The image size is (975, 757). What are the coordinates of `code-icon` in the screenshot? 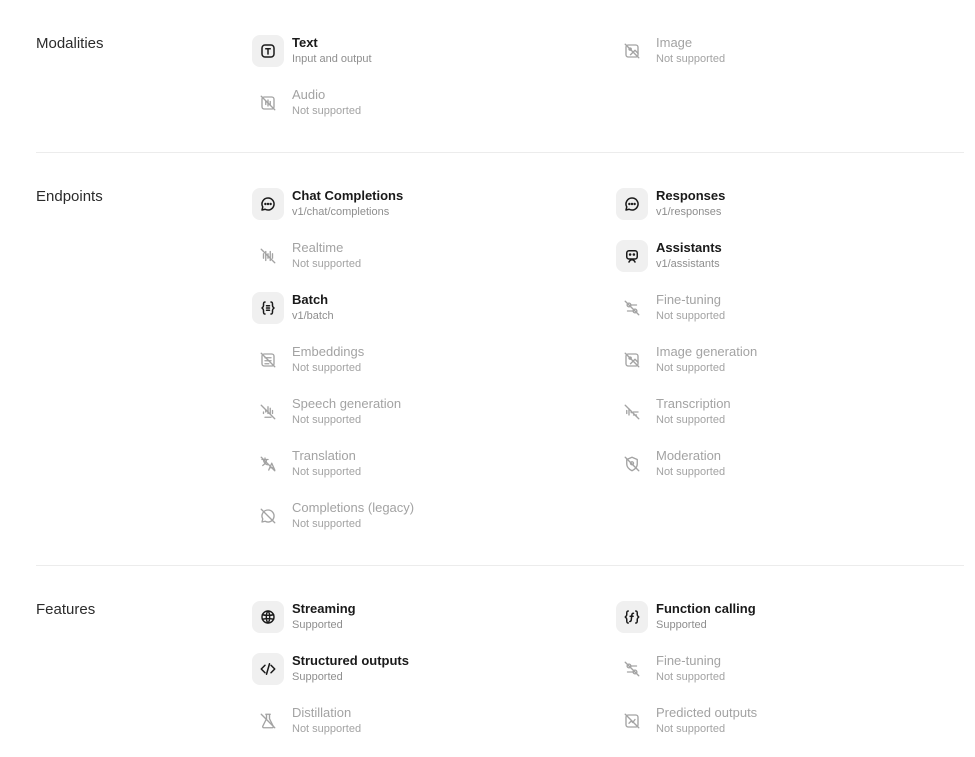 It's located at (268, 669).